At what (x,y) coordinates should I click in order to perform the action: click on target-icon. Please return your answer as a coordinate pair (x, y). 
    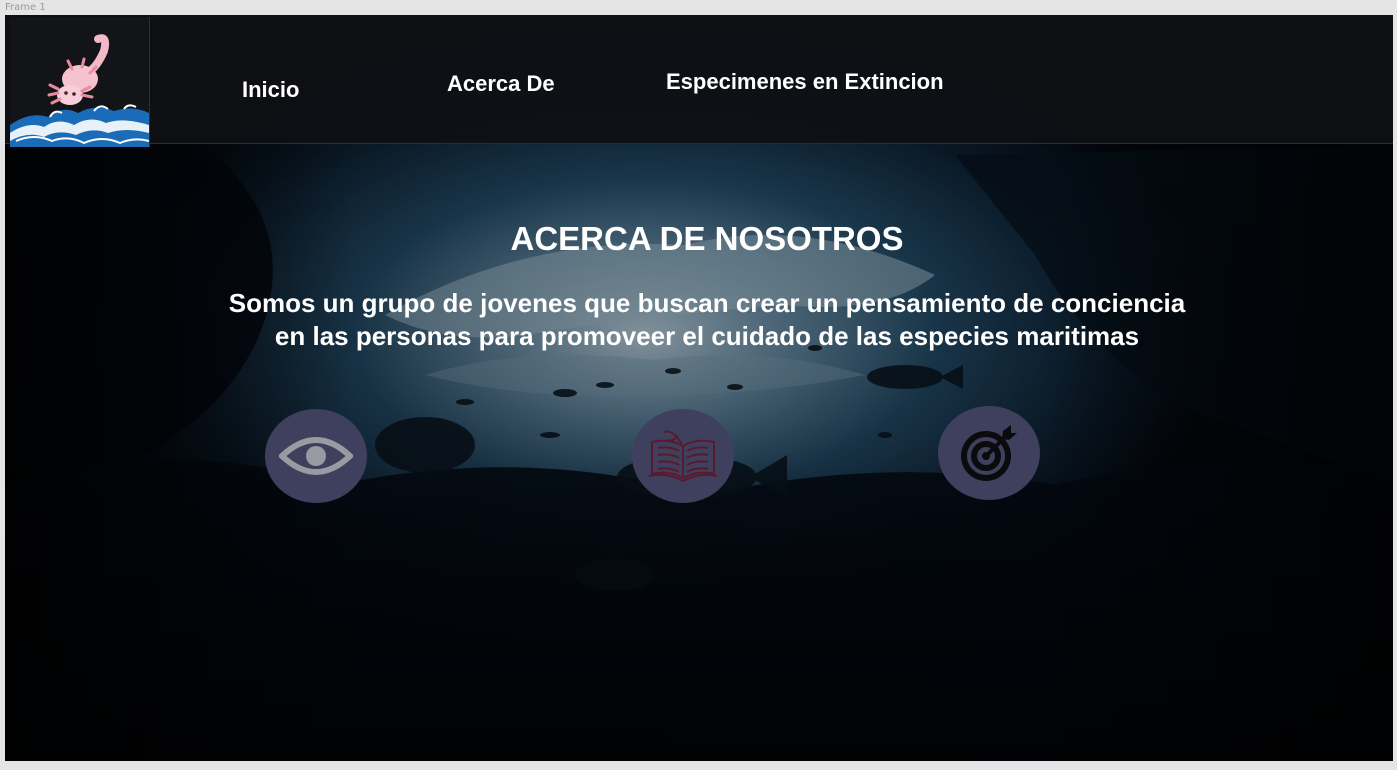
    Looking at the image, I should click on (989, 453).